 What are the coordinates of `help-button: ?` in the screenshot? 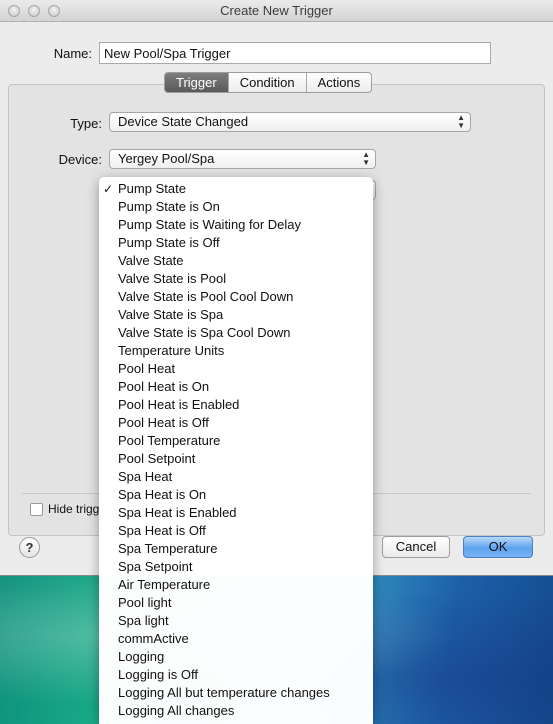 It's located at (29, 547).